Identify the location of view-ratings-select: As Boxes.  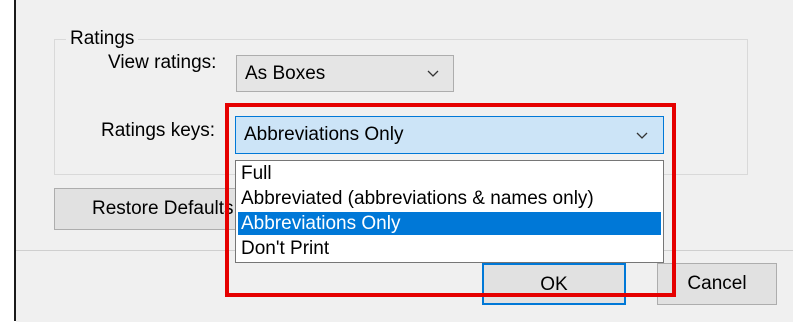
(345, 73).